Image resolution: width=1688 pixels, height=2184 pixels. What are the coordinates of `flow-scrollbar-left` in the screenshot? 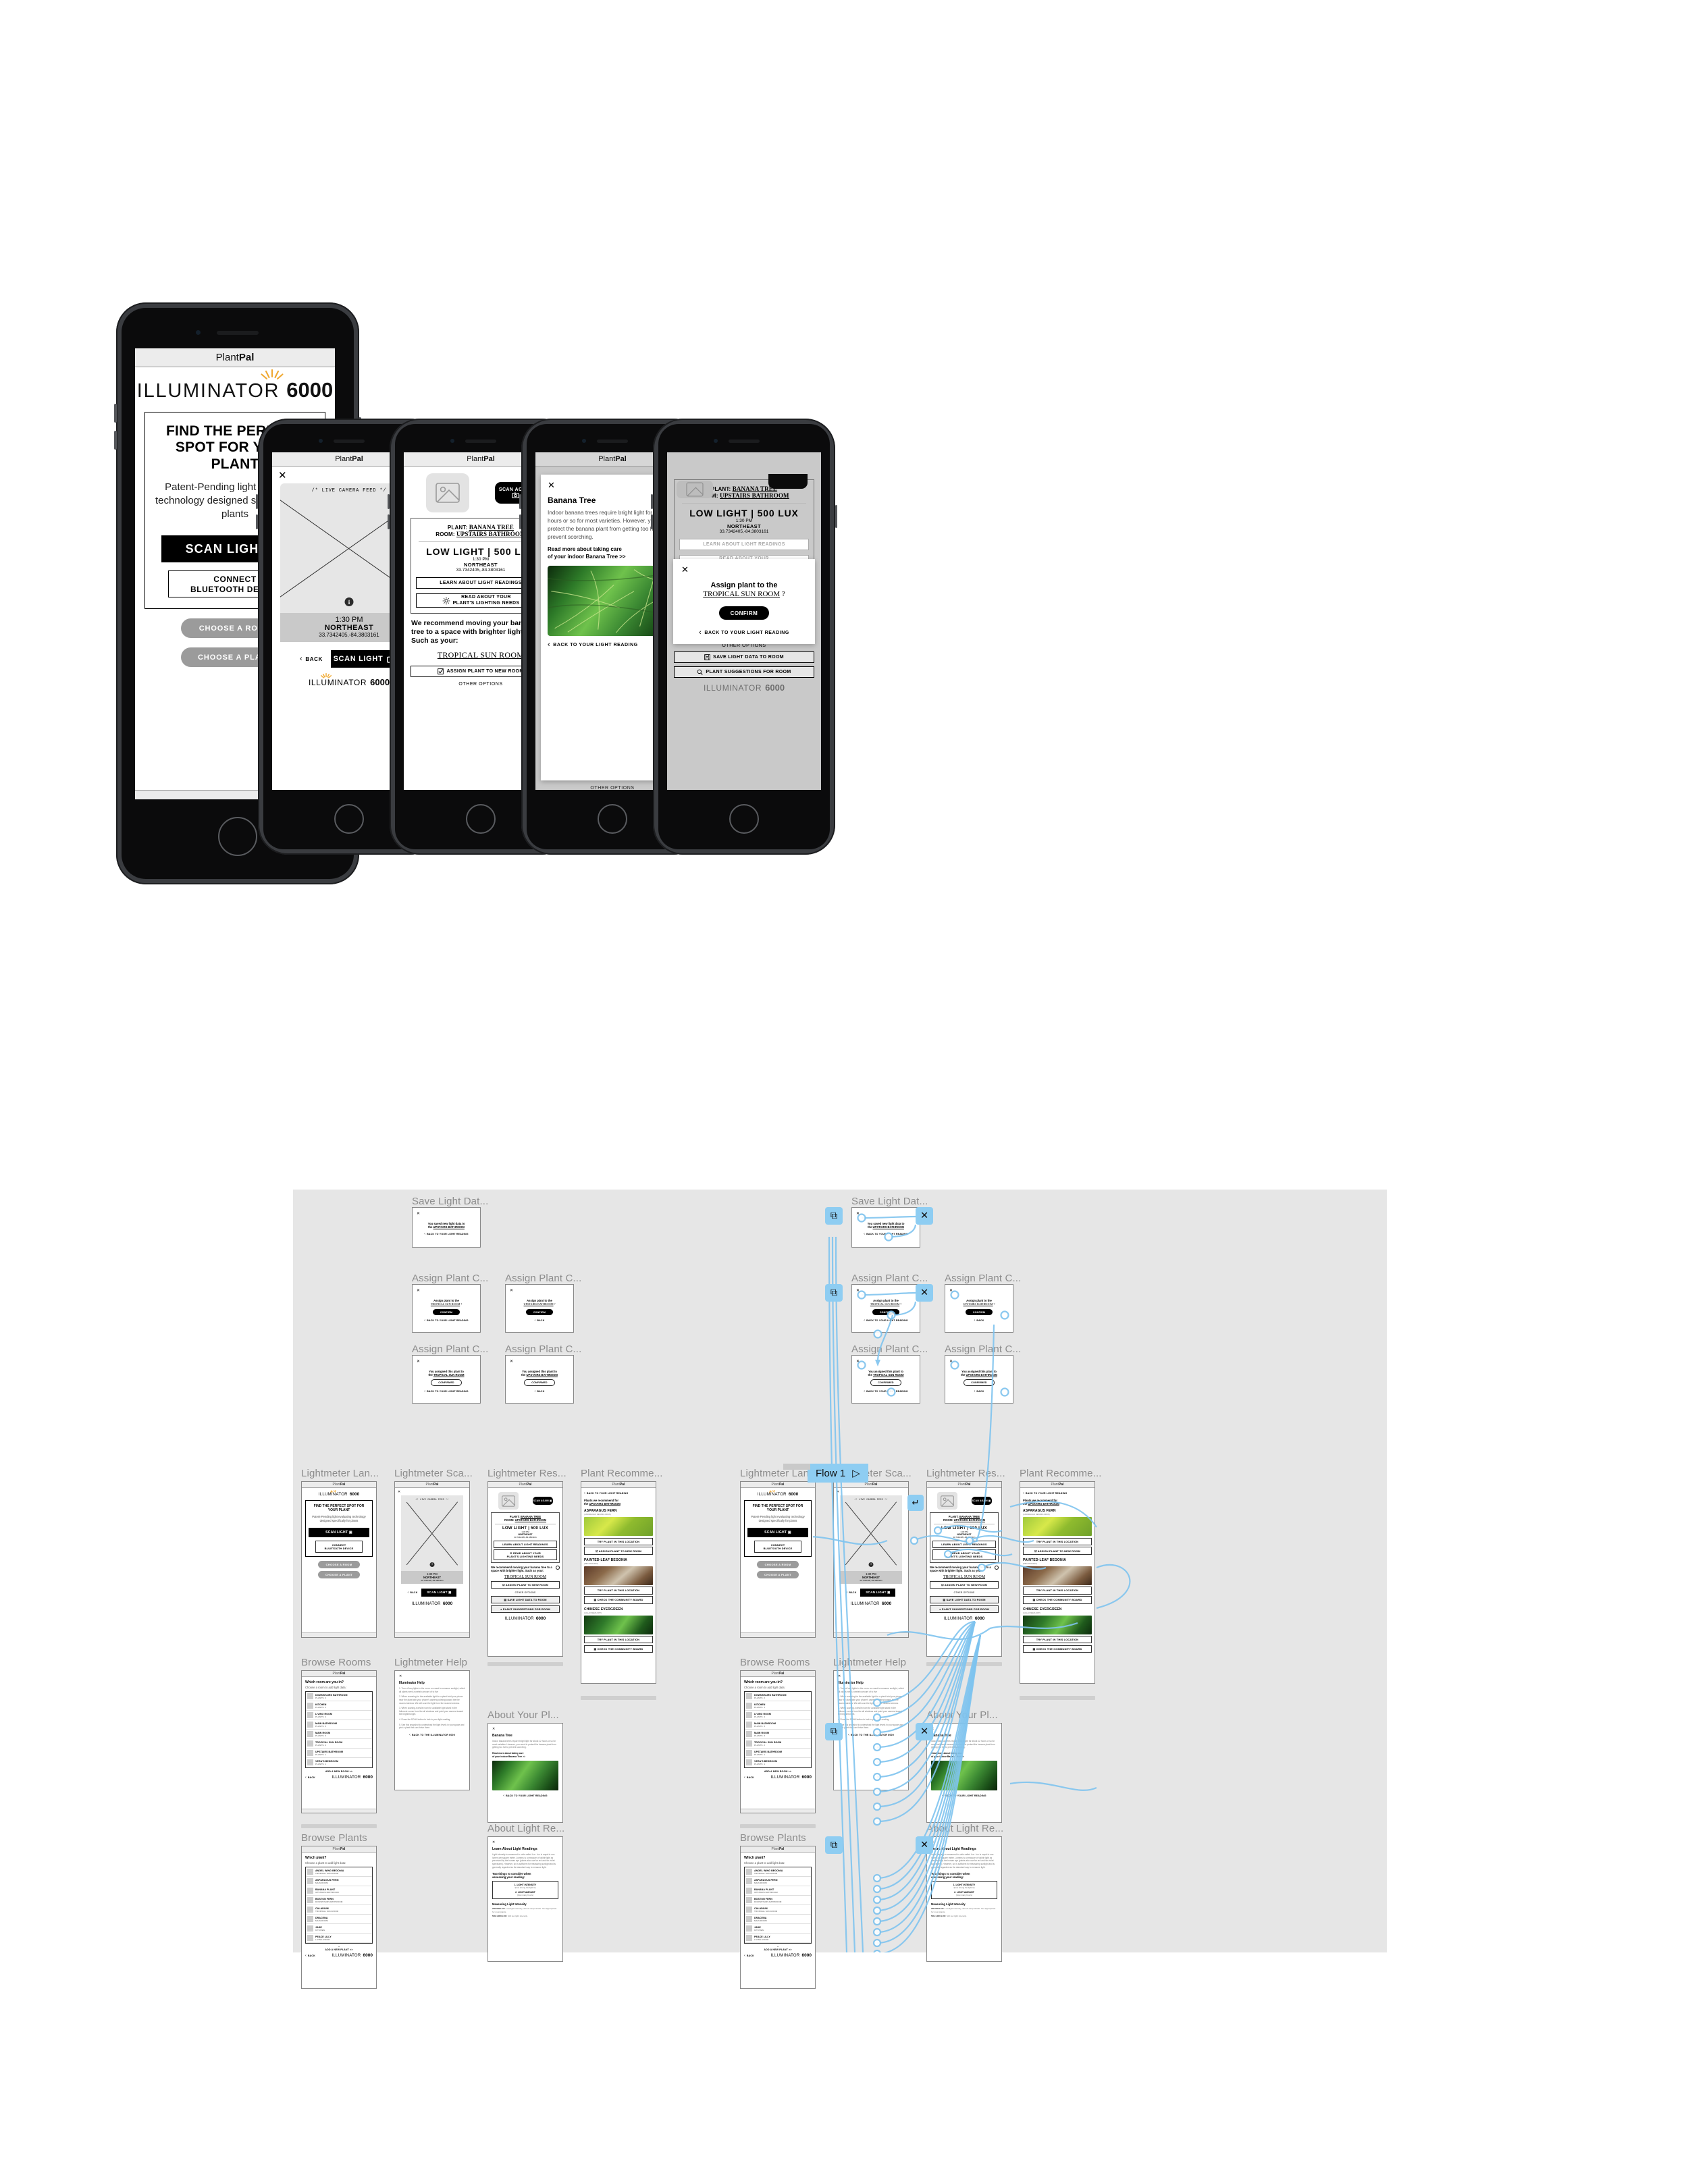 It's located at (796, 1467).